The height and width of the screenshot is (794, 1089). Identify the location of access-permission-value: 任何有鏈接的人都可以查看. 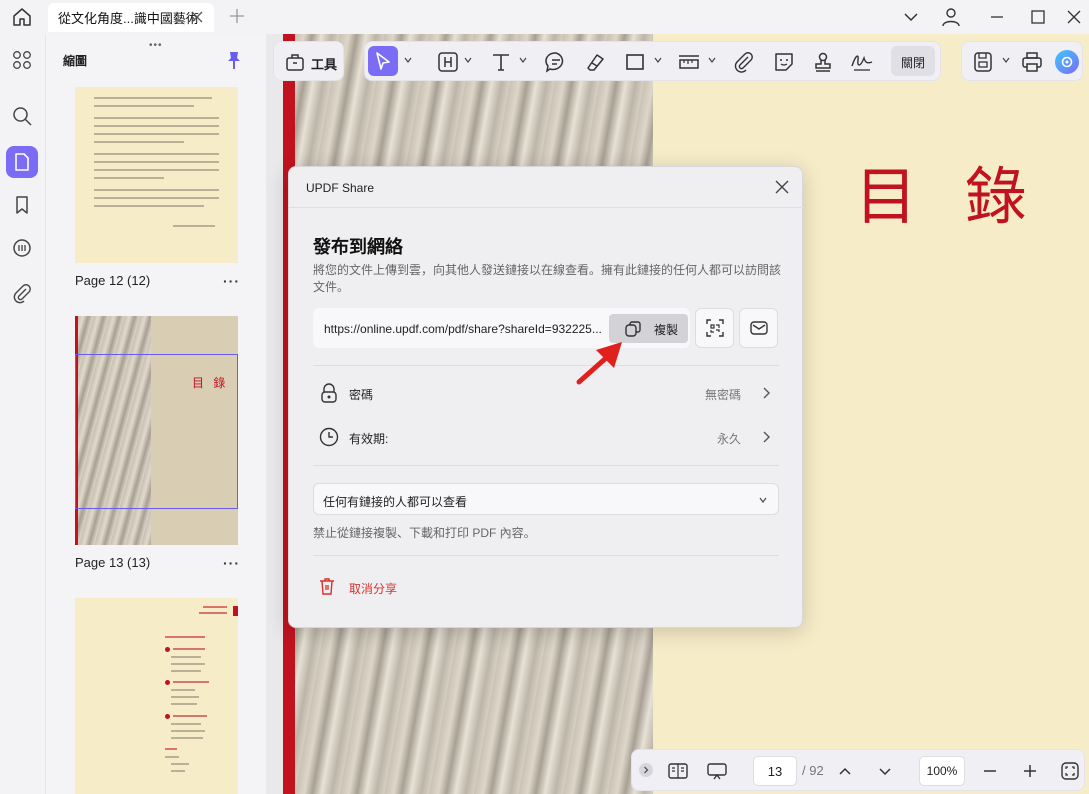
(395, 502).